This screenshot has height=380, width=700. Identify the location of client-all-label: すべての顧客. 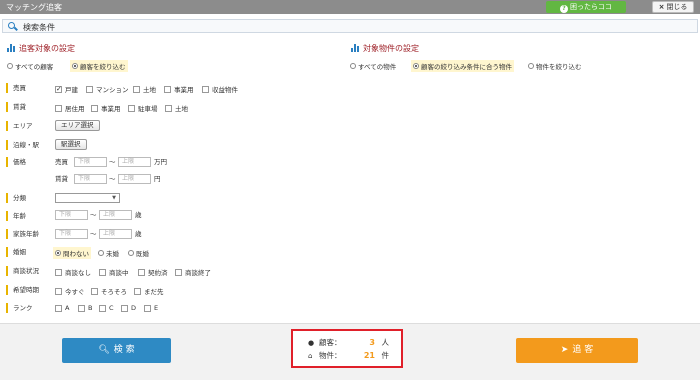
(34, 67).